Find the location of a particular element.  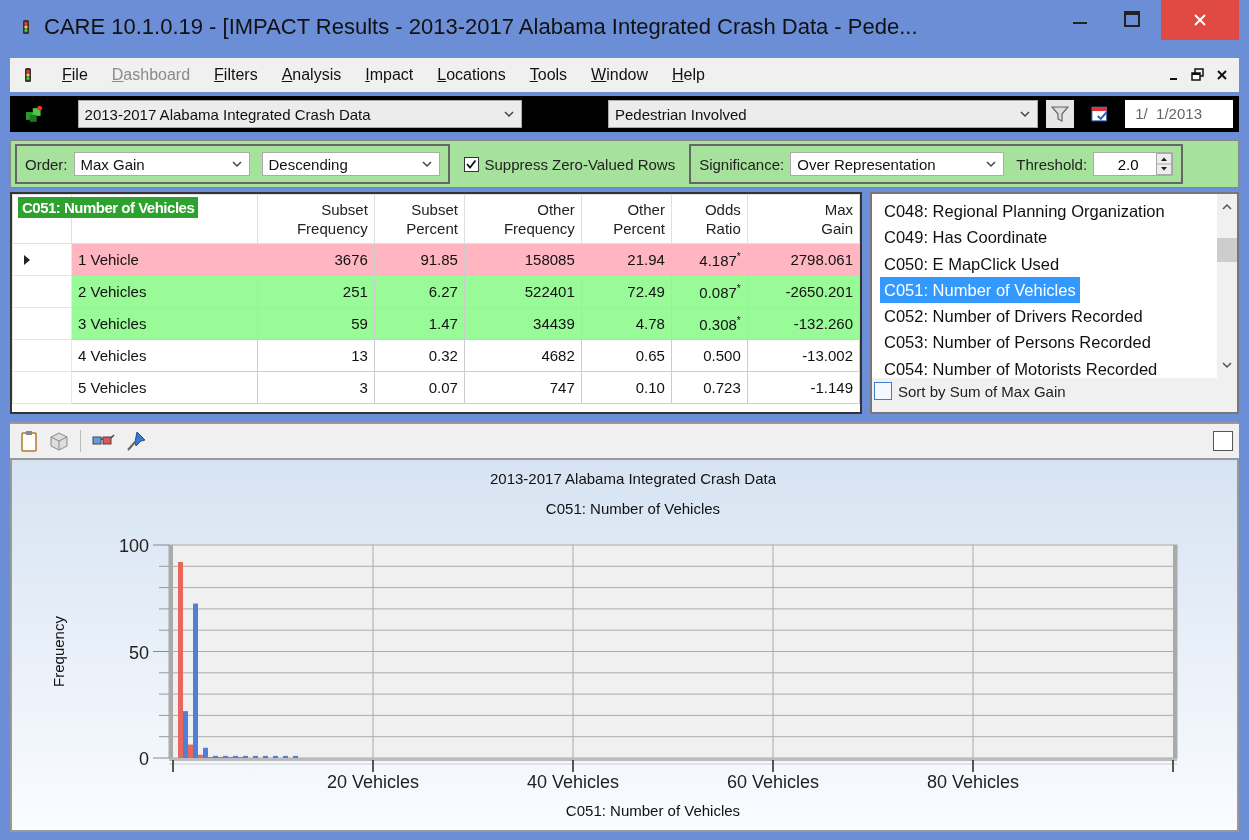

y-tick-label: 0 is located at coordinates (144, 759).